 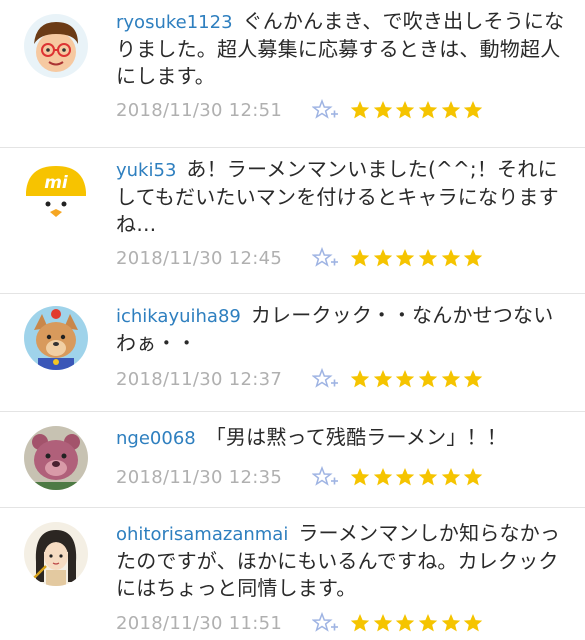 What do you see at coordinates (56, 554) in the screenshot?
I see `girl-illustration-avatar-icon` at bounding box center [56, 554].